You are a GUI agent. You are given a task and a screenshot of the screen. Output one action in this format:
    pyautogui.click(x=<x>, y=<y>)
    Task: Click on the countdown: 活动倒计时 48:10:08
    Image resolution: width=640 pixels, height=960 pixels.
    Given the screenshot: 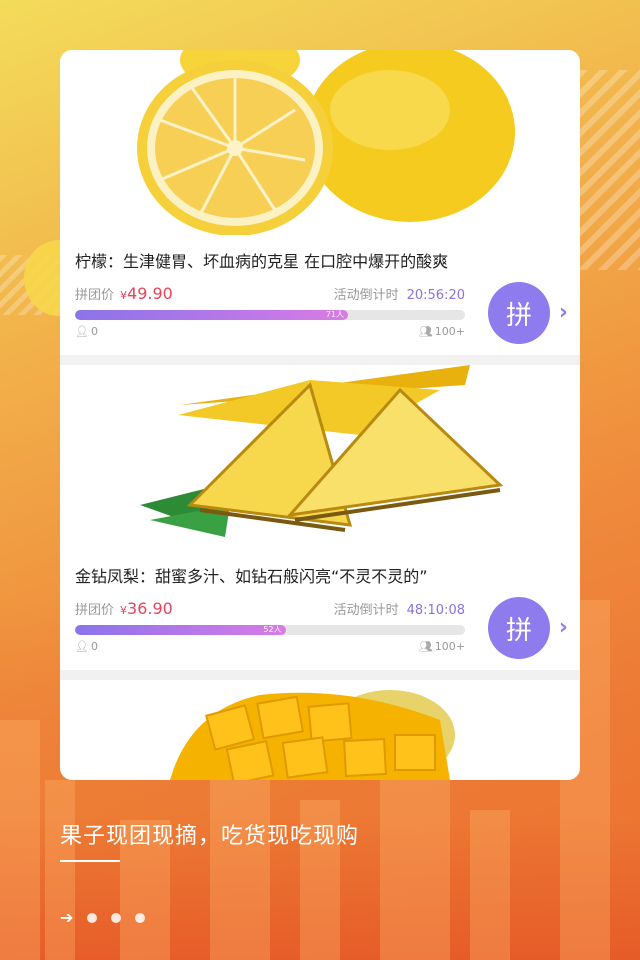 What is the action you would take?
    pyautogui.click(x=399, y=608)
    